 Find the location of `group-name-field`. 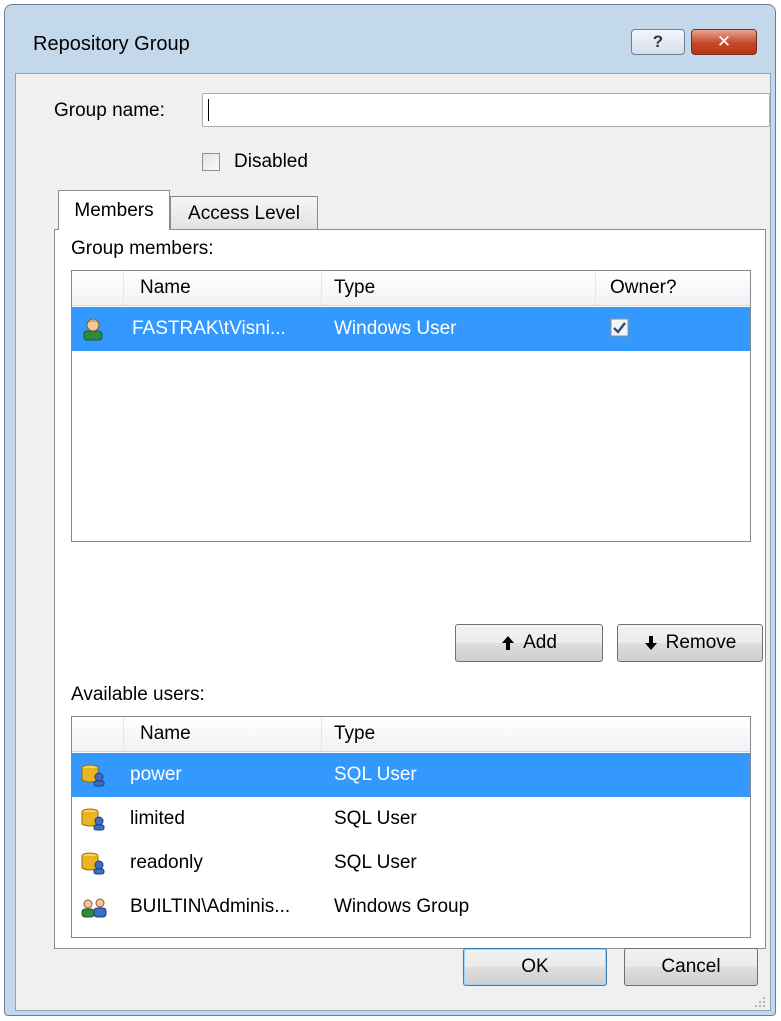

group-name-field is located at coordinates (486, 110).